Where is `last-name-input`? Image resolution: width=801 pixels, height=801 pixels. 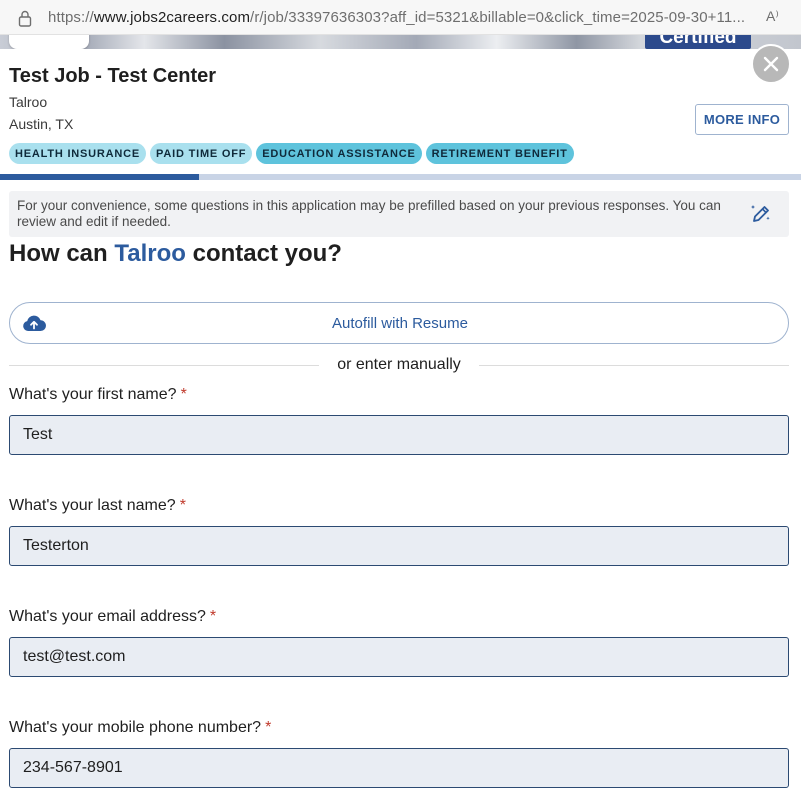 last-name-input is located at coordinates (399, 546).